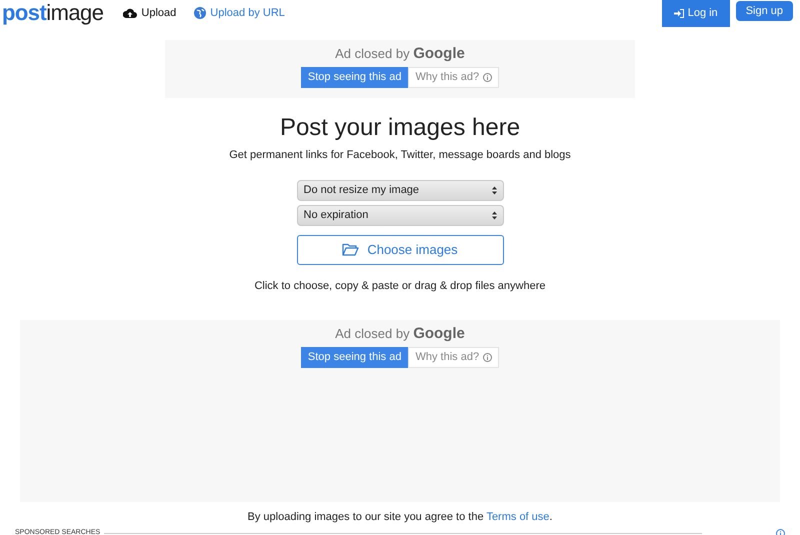 The image size is (800, 535). Describe the element at coordinates (679, 13) in the screenshot. I see `sign-in-icon` at that location.